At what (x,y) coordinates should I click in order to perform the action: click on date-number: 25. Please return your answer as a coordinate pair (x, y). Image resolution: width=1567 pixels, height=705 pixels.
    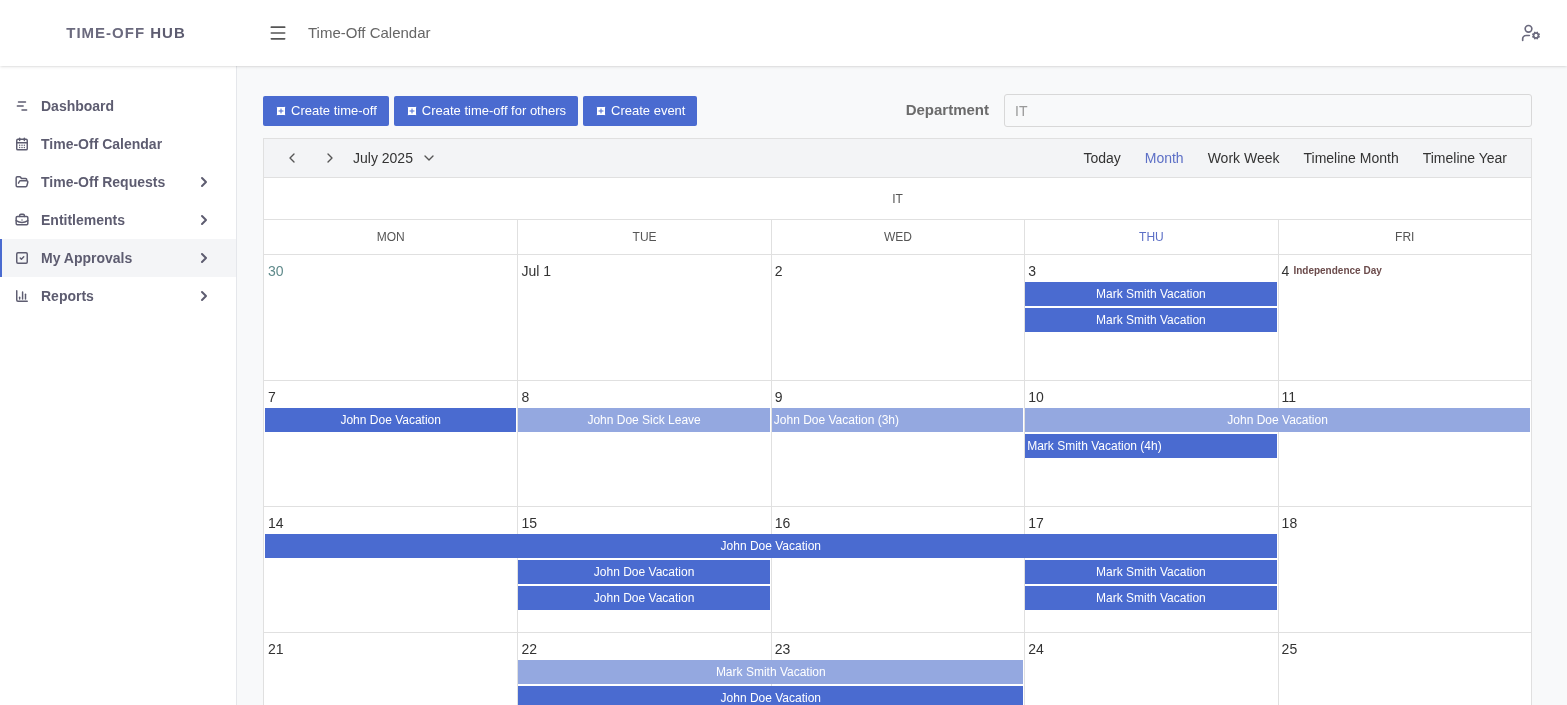
    Looking at the image, I should click on (1289, 649).